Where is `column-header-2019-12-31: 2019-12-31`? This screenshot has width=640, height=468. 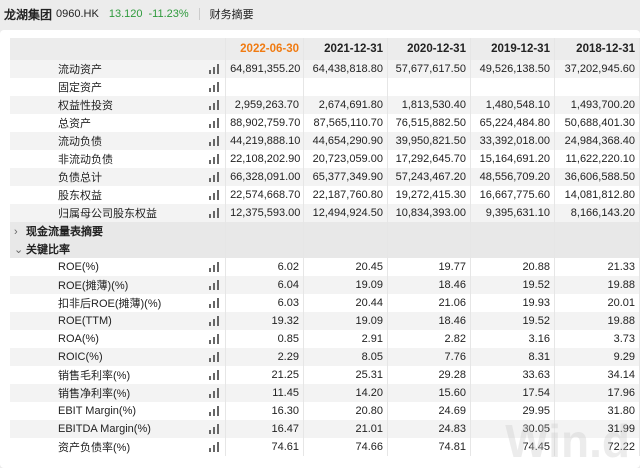
column-header-2019-12-31: 2019-12-31 is located at coordinates (512, 49).